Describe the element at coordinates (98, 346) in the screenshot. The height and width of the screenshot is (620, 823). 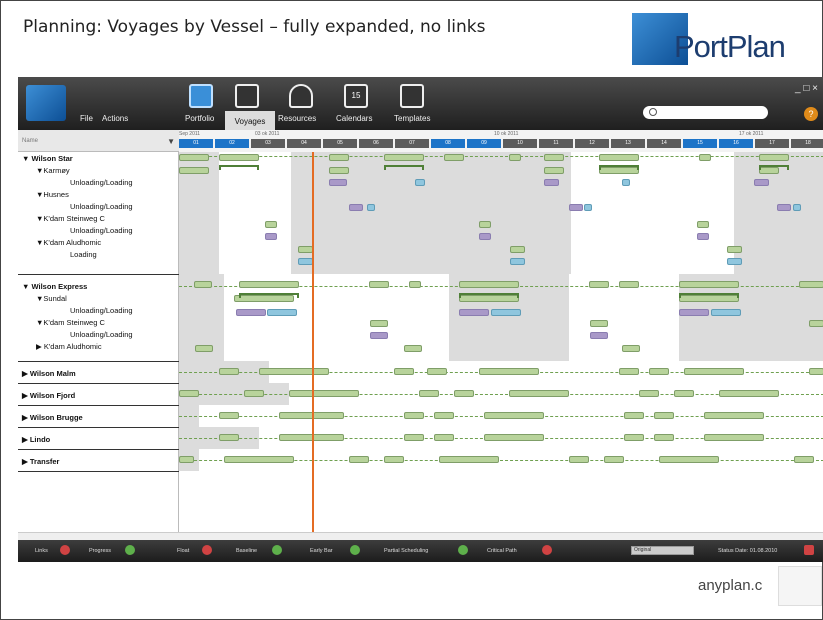
I see `port-row: ▶ K'dam Aludhomic` at that location.